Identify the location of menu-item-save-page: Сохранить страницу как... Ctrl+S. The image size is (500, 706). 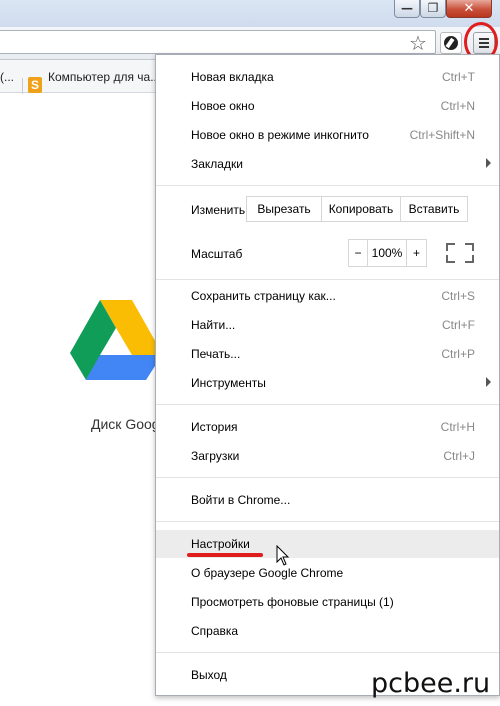
(327, 296).